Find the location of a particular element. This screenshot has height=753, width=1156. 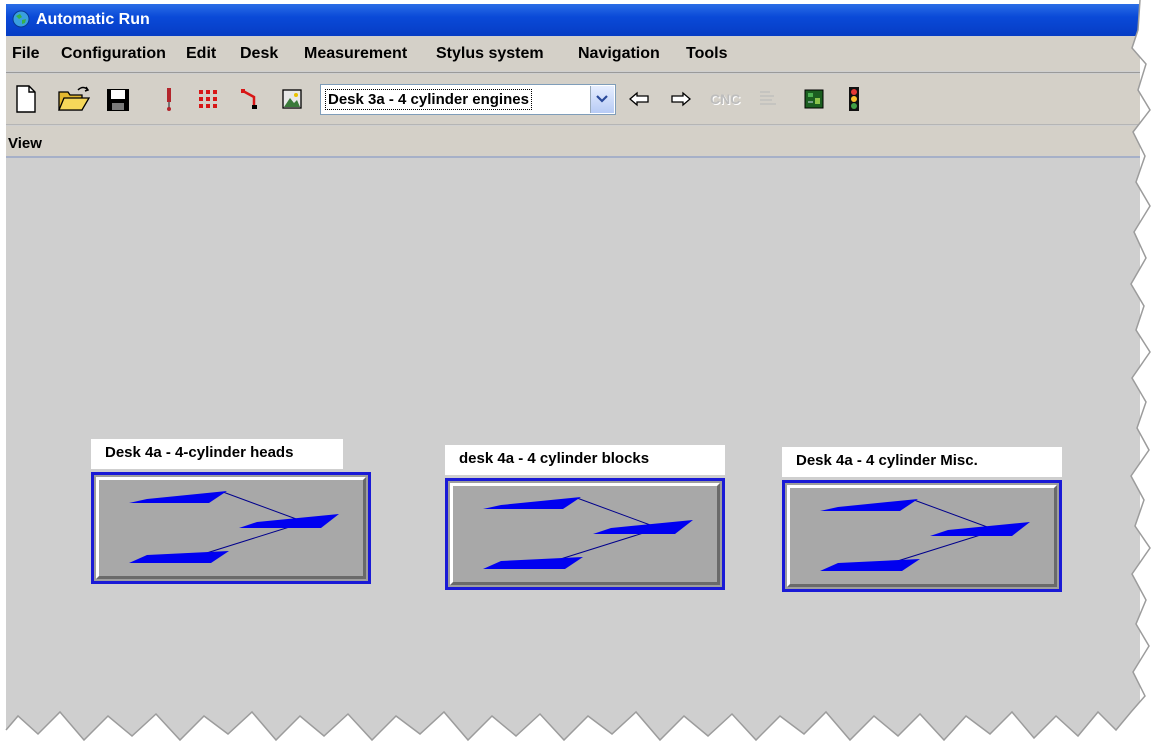

toolbar: Desk 3a - 4 cylinder engines CNC is located at coordinates (573, 99).